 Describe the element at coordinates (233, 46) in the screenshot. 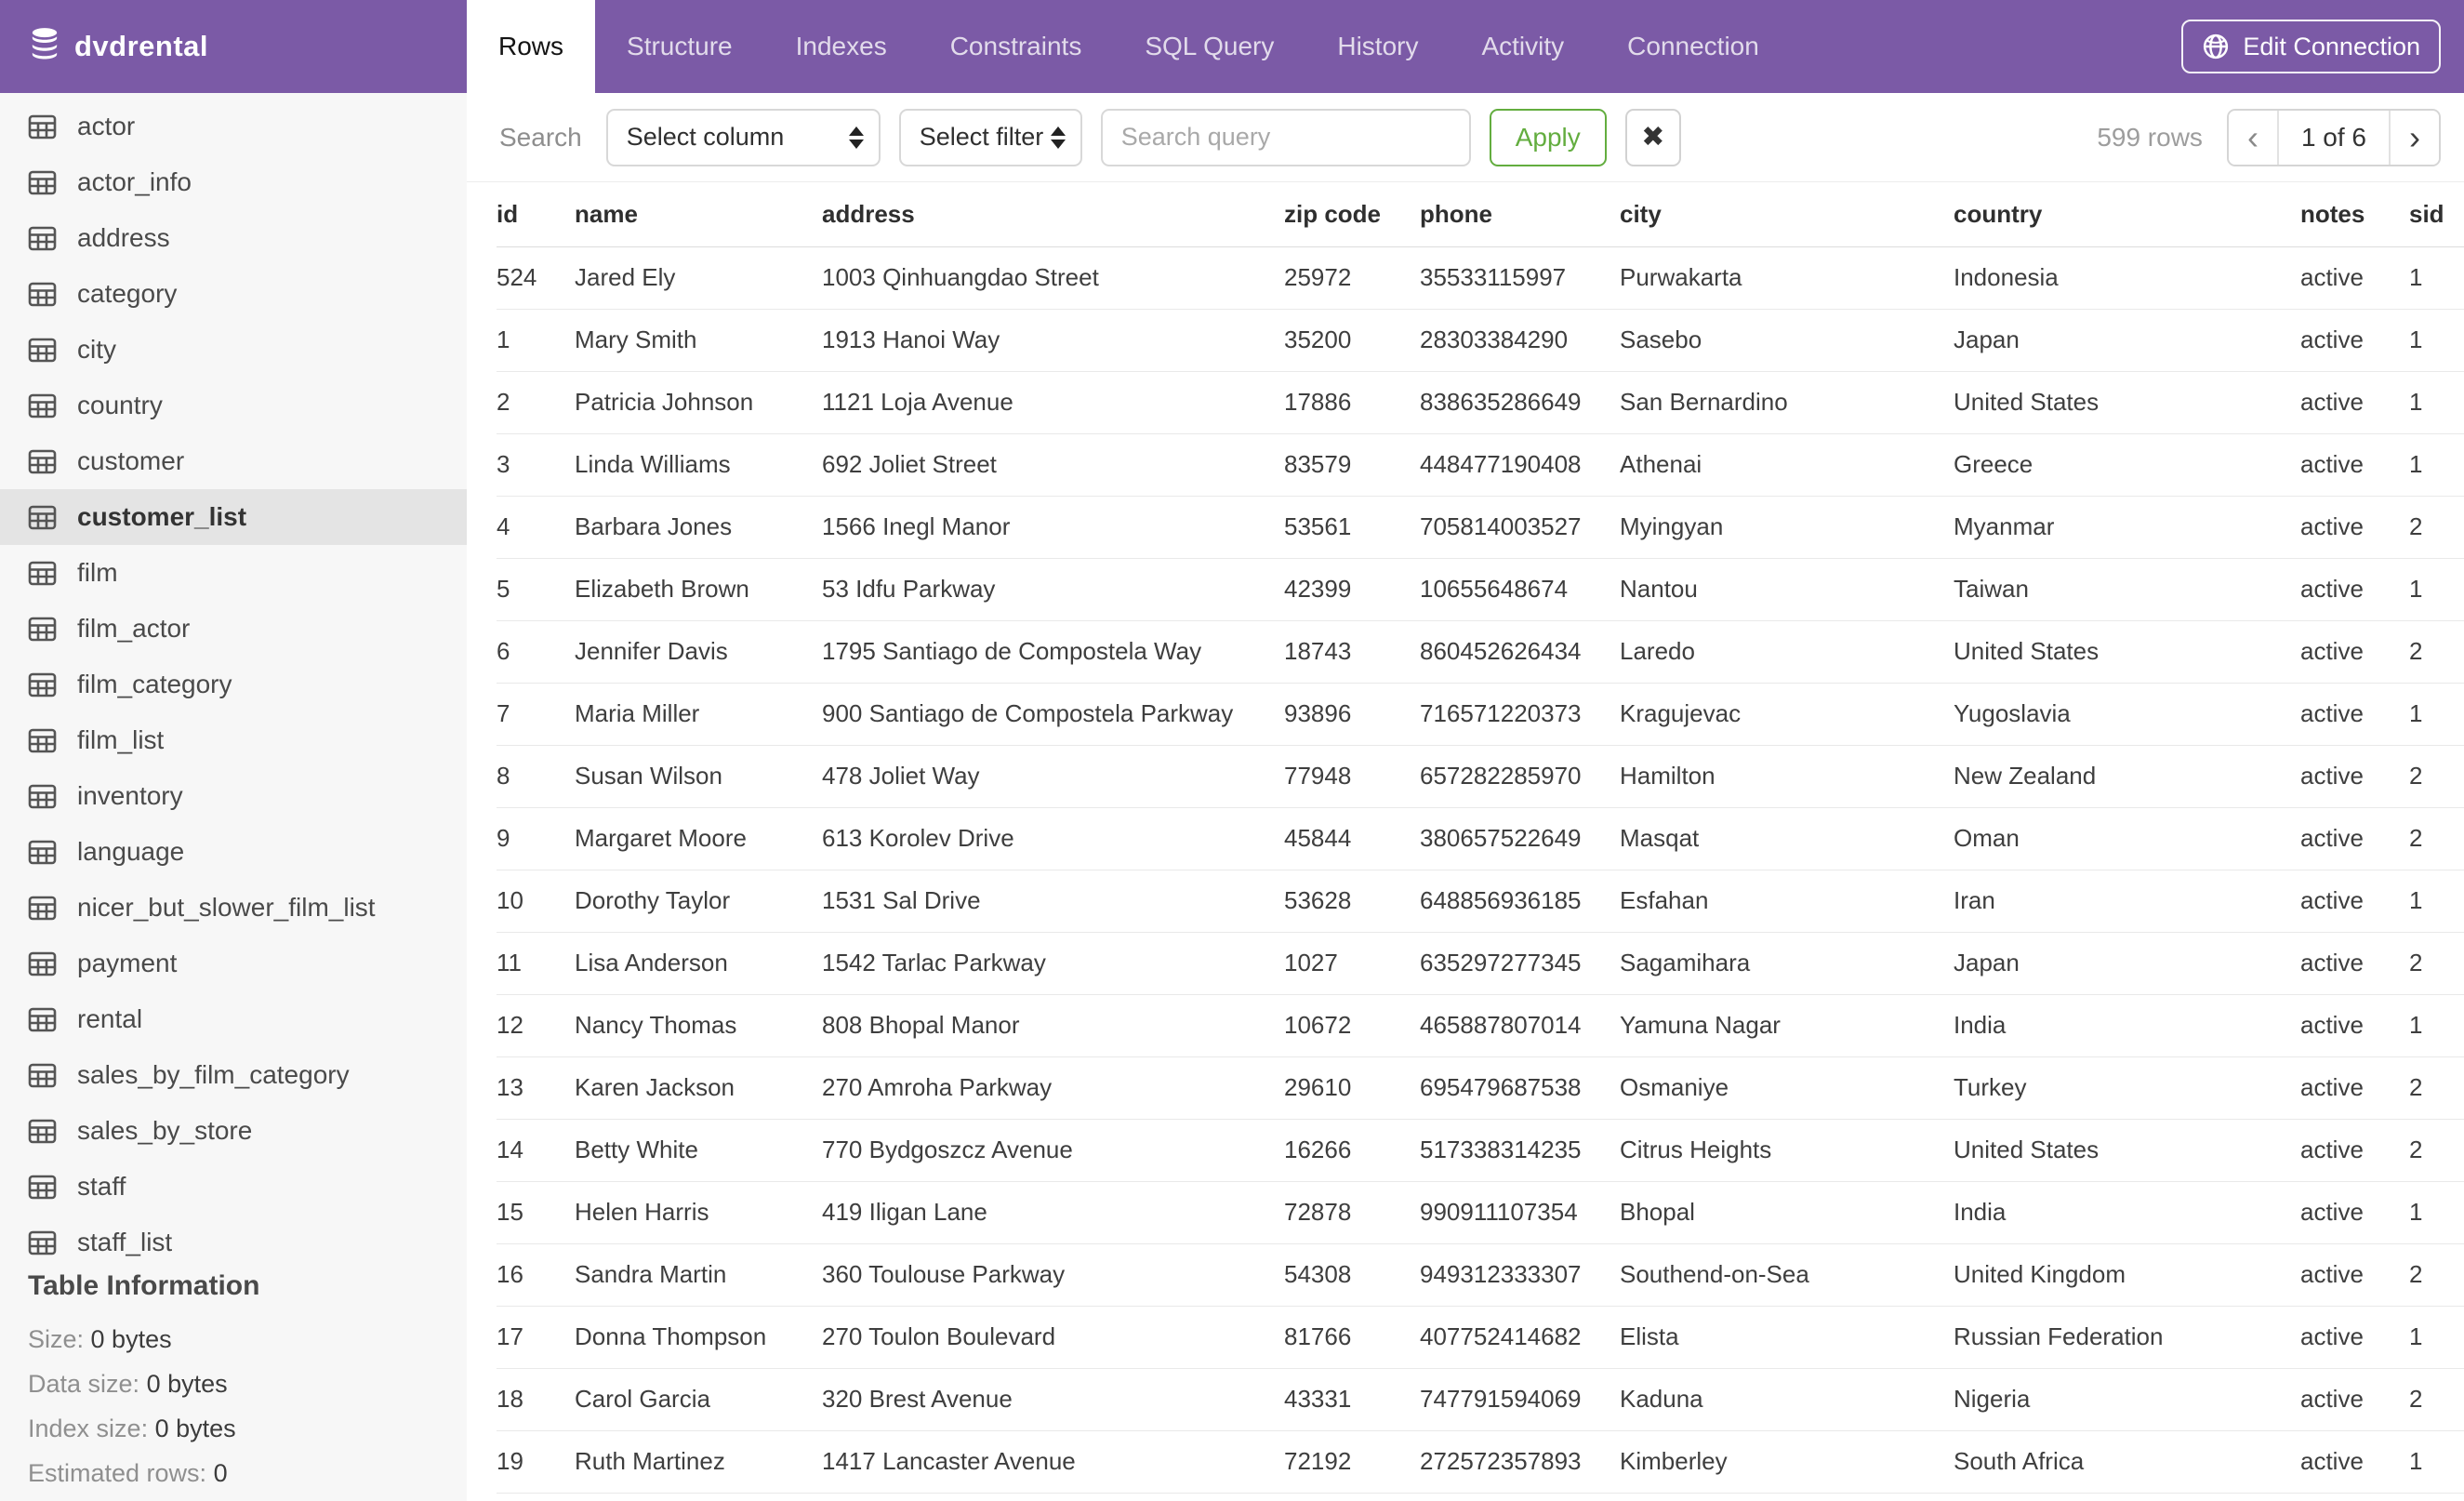

I see `brand: dvdrental` at that location.